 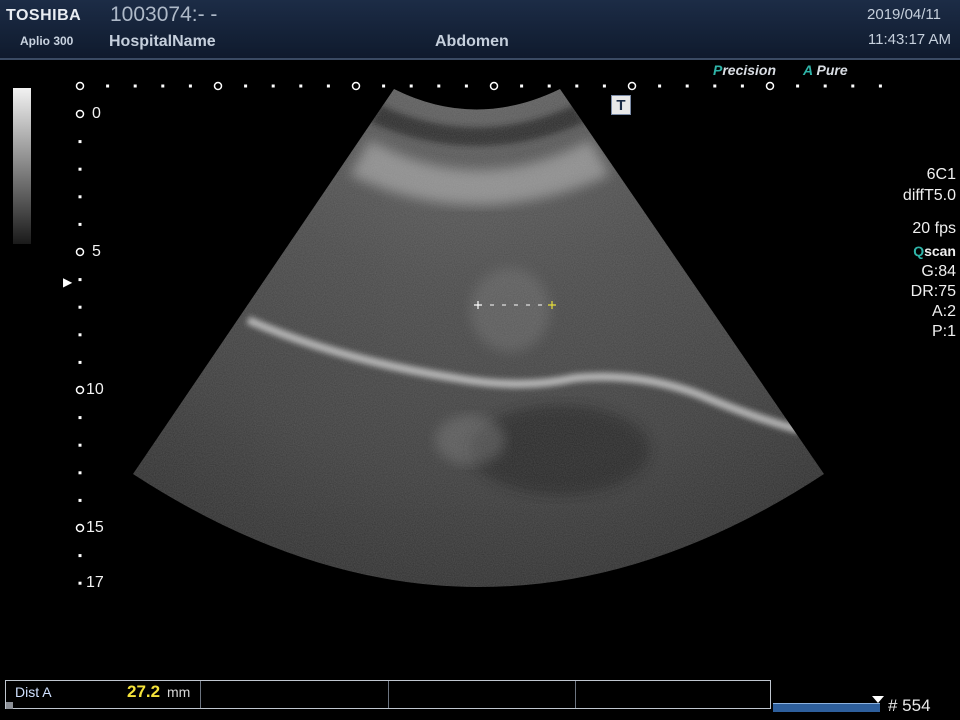 What do you see at coordinates (929, 195) in the screenshot?
I see `preset-name: diffT5.0` at bounding box center [929, 195].